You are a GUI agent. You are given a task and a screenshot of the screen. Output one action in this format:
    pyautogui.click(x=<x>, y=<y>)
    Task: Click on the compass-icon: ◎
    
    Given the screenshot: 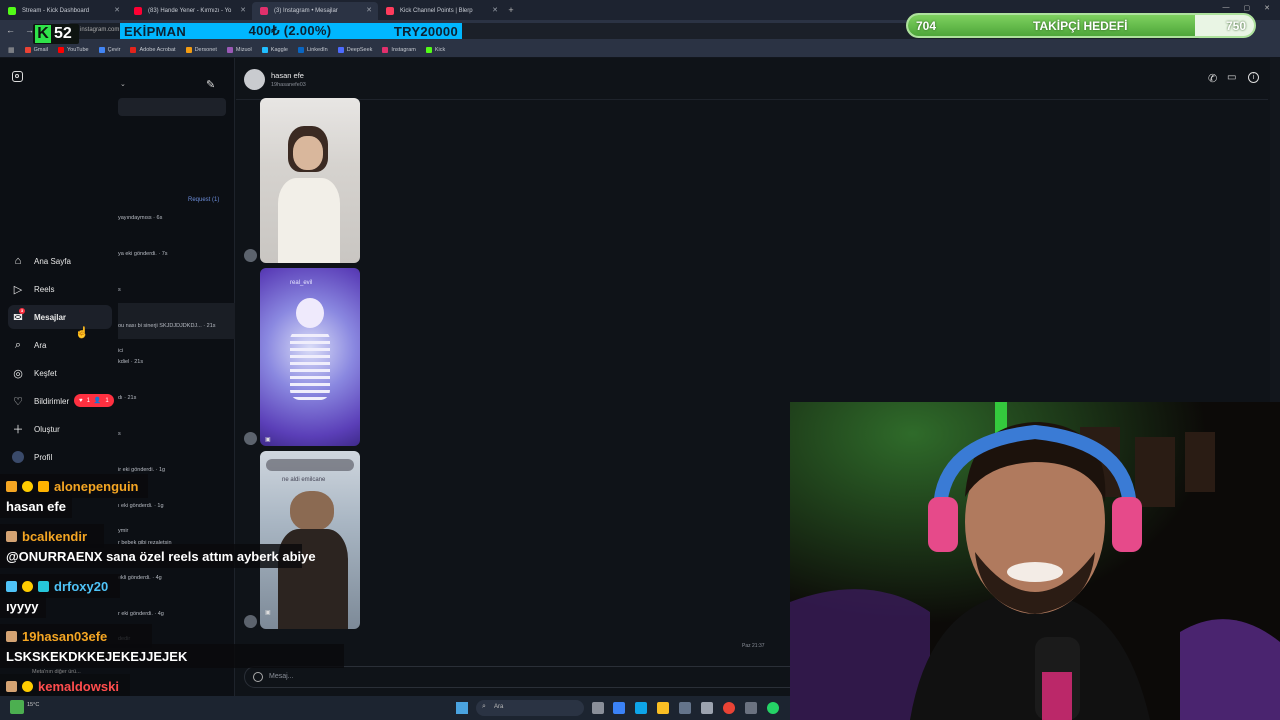 What is the action you would take?
    pyautogui.click(x=18, y=373)
    